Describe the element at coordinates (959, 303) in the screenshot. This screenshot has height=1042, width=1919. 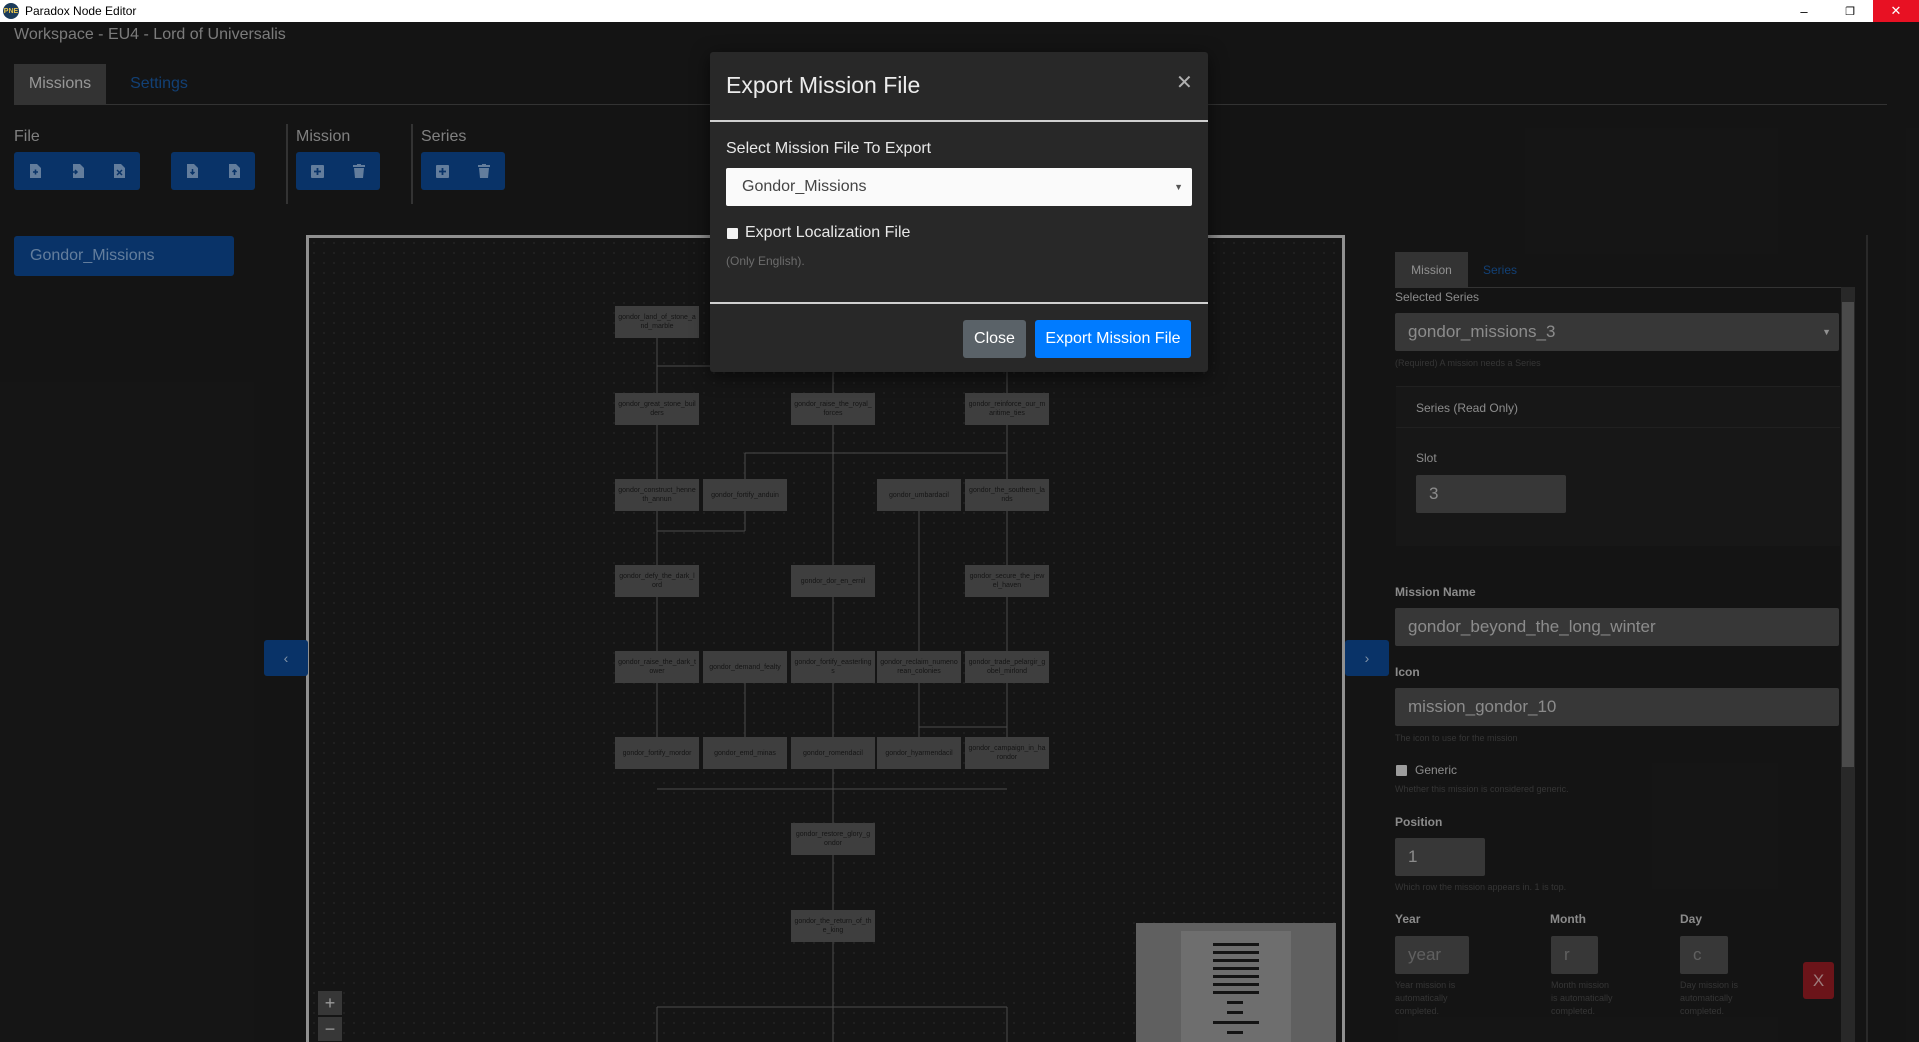
I see `modal-footer-divider` at that location.